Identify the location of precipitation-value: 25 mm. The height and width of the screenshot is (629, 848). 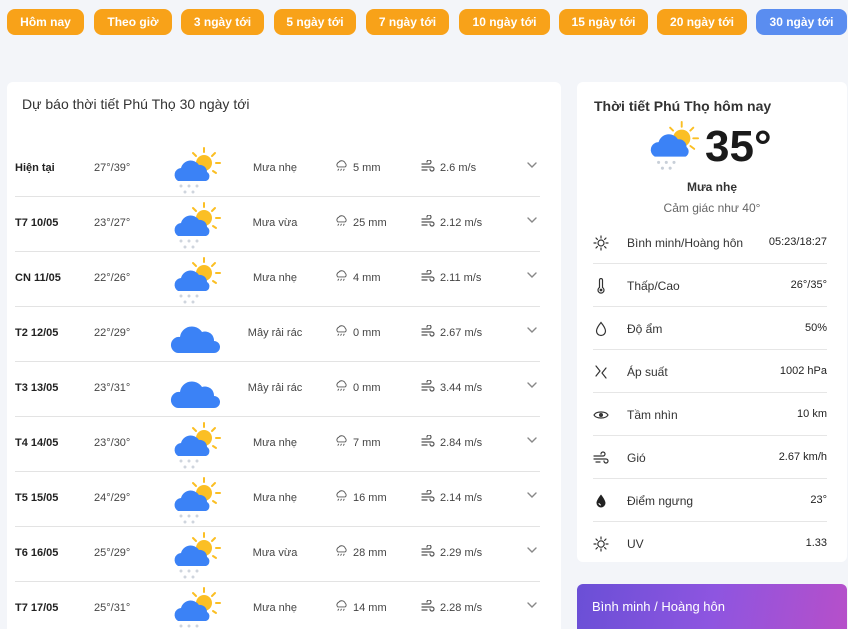
(370, 222).